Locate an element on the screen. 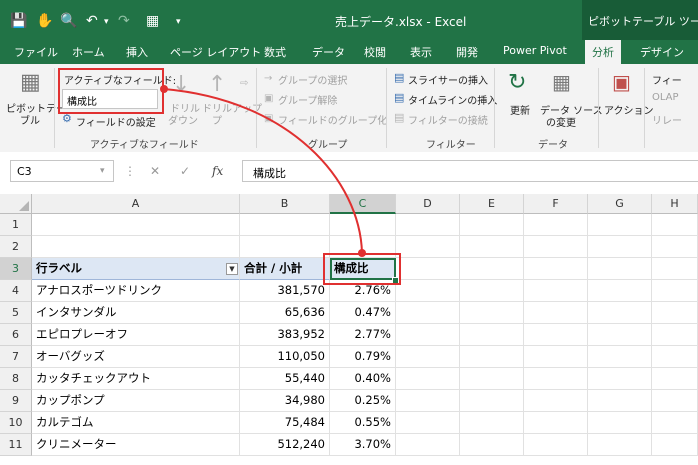  pivottable-button-line2: ブル is located at coordinates (30, 119).